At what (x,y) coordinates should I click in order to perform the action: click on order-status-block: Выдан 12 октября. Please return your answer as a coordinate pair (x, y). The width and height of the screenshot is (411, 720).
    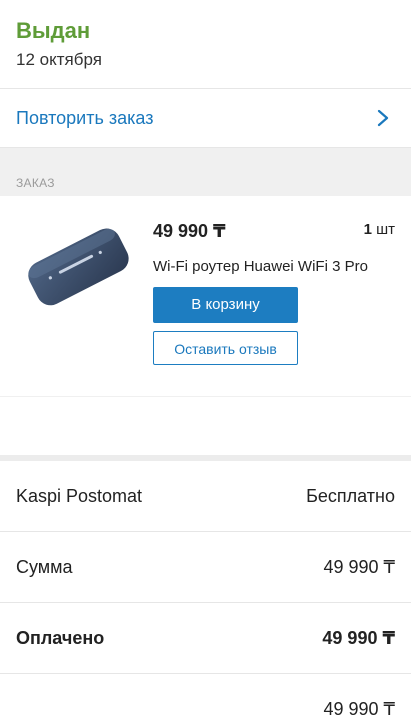
    Looking at the image, I should click on (205, 44).